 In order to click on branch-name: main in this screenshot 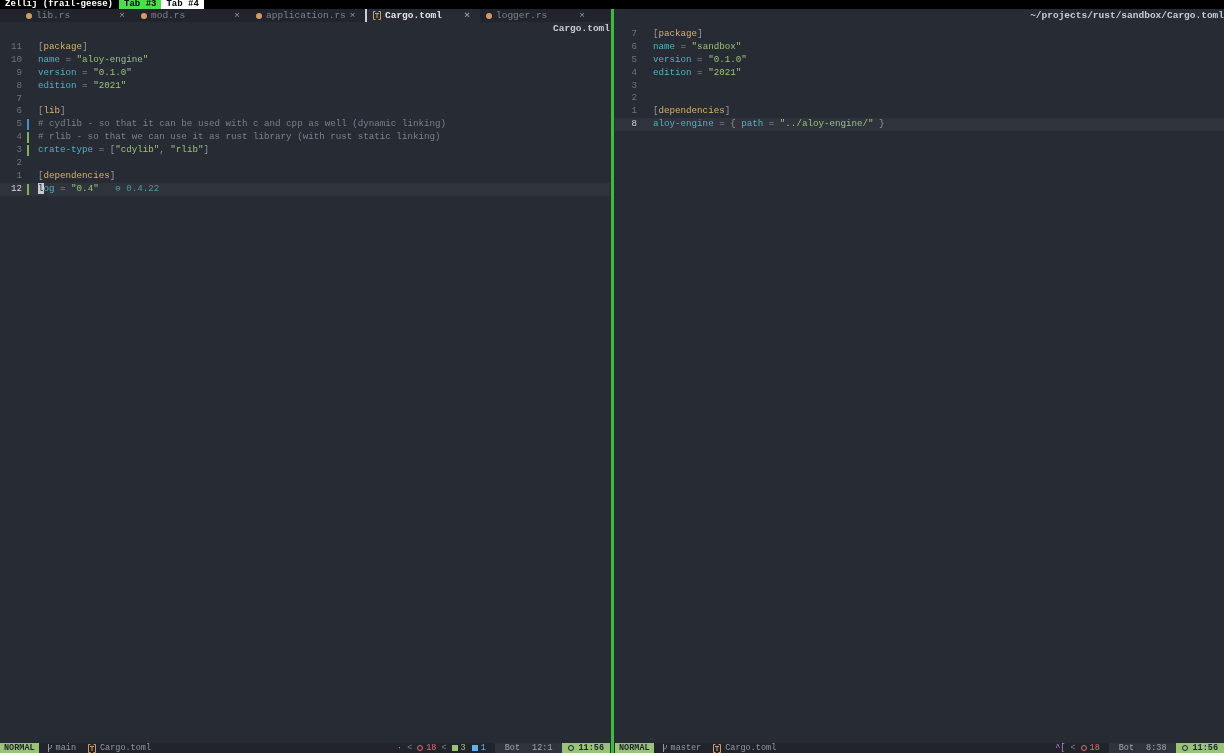, I will do `click(65, 748)`.